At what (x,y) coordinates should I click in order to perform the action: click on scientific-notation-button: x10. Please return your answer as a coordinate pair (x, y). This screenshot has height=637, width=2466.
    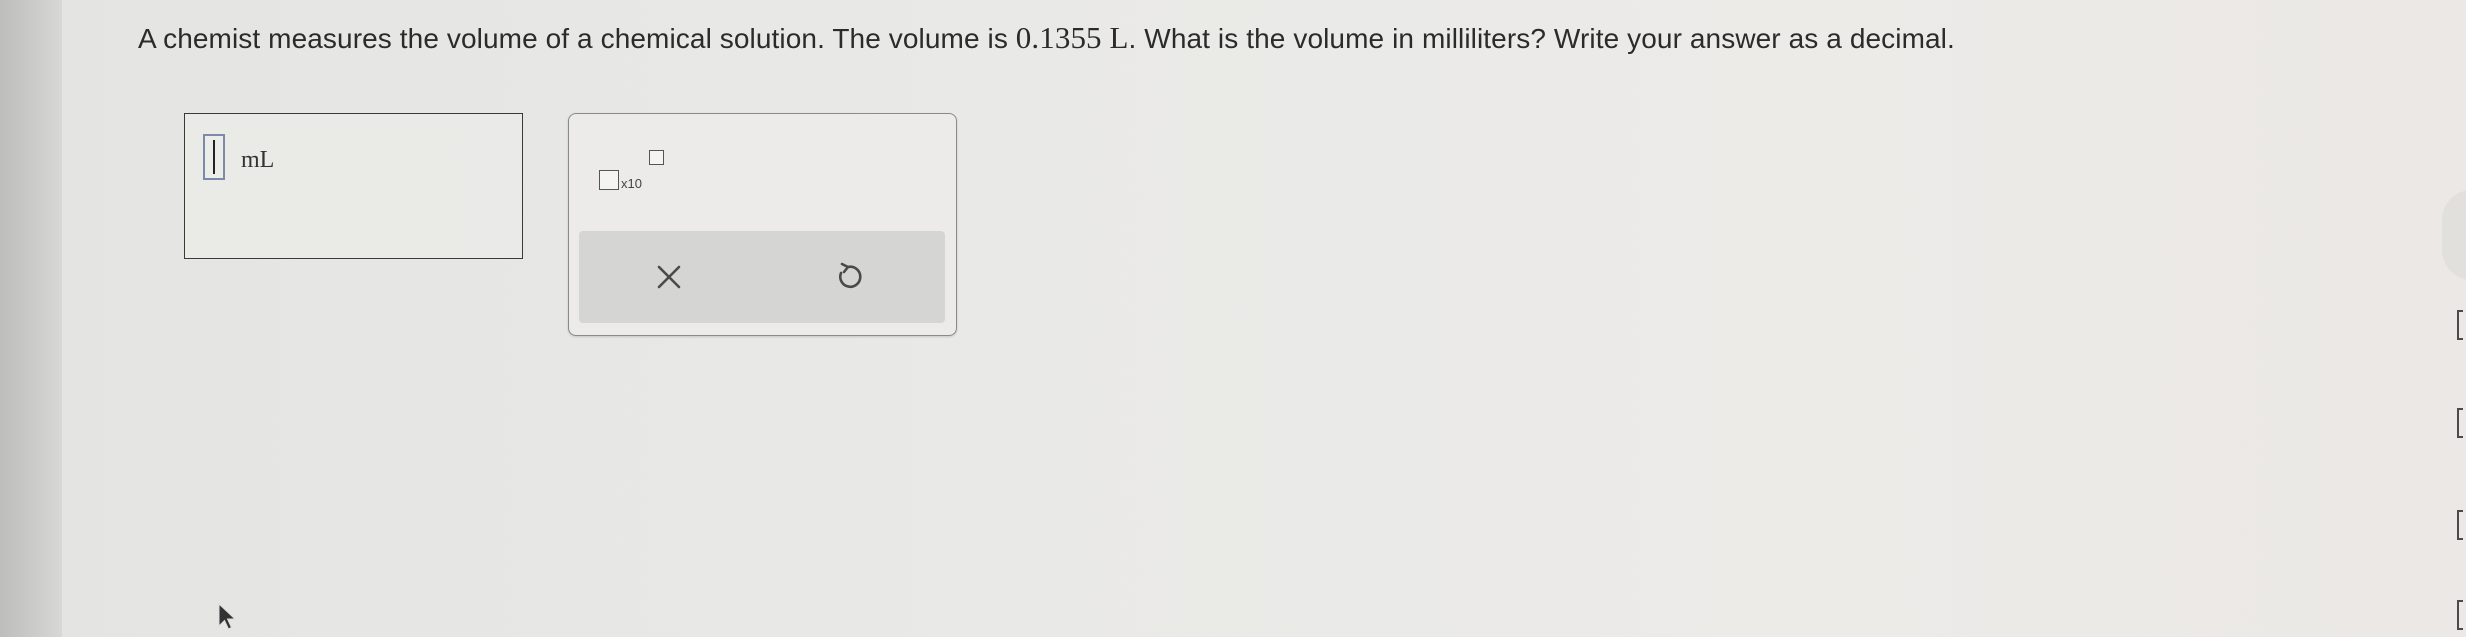
    Looking at the image, I should click on (631, 172).